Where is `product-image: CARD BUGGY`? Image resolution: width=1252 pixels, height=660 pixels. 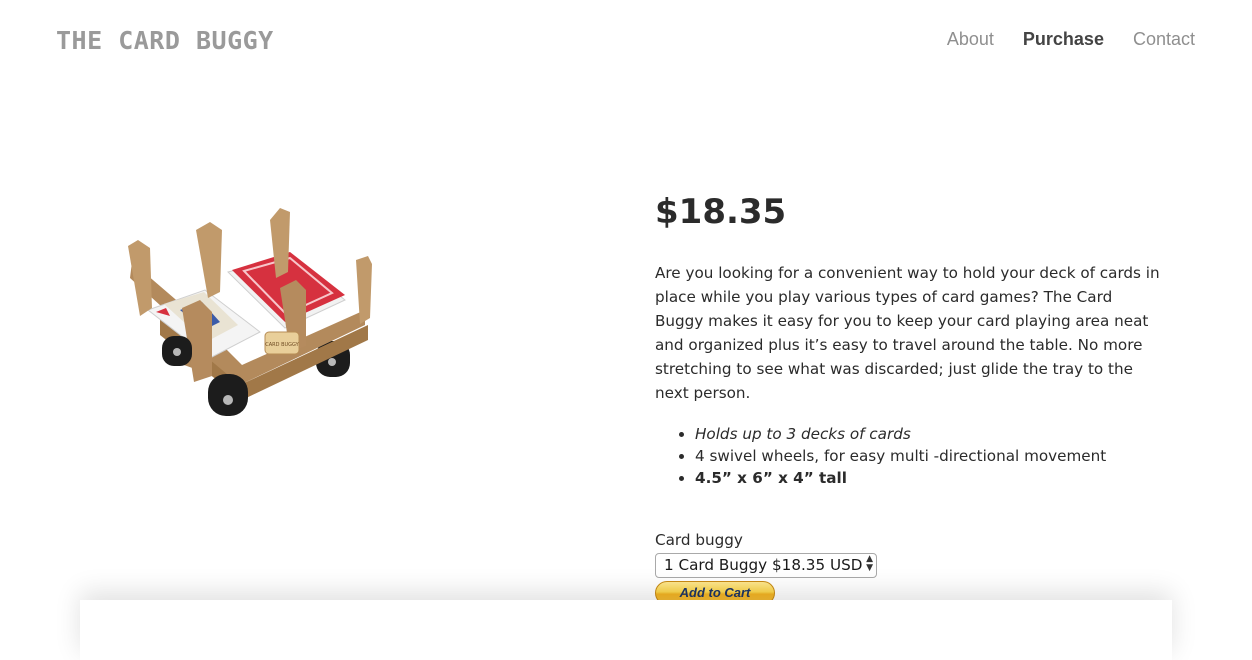
product-image: CARD BUGGY is located at coordinates (250, 312).